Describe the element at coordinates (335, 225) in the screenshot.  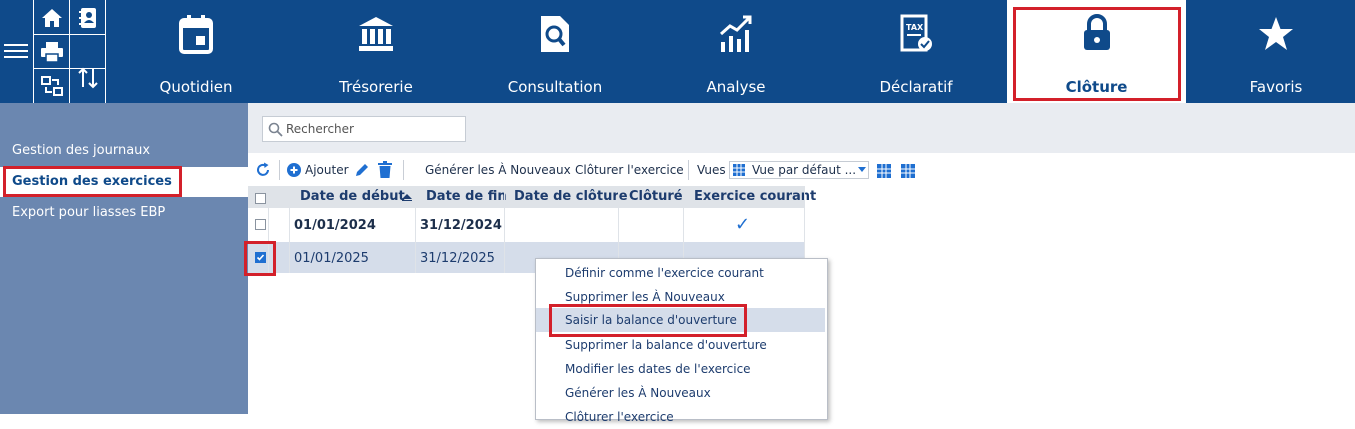
I see `cell-start: 01/01/2024` at that location.